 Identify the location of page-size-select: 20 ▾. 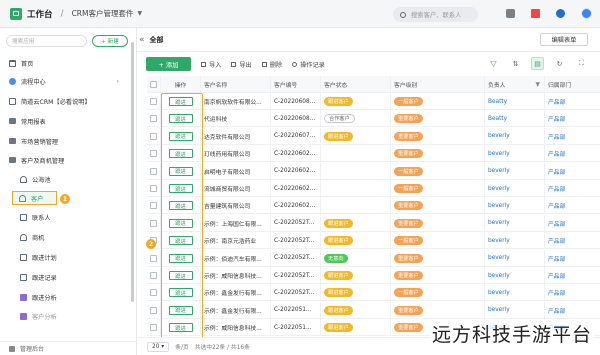
(158, 346).